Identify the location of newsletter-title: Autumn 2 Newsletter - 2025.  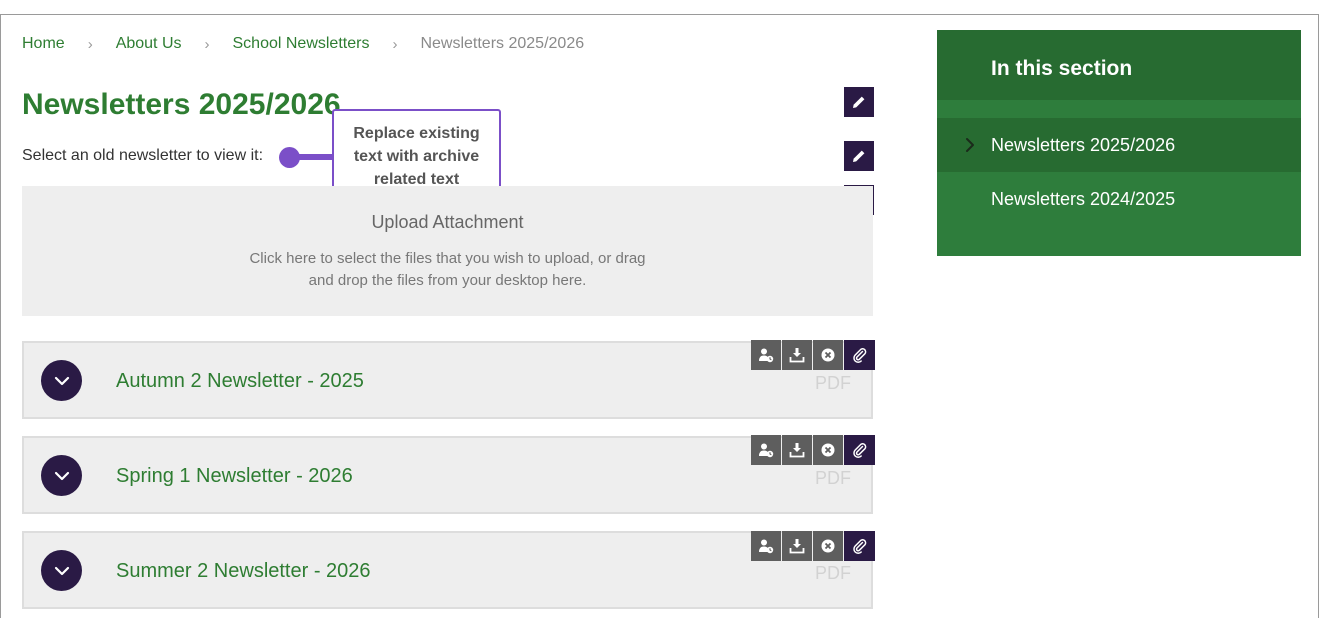
(240, 381).